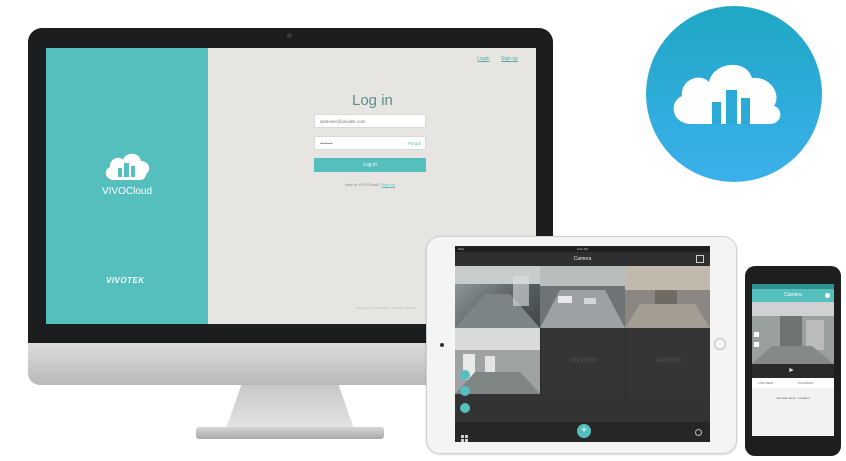 The height and width of the screenshot is (461, 846). I want to click on email-field: webuser@vivotek.com, so click(370, 121).